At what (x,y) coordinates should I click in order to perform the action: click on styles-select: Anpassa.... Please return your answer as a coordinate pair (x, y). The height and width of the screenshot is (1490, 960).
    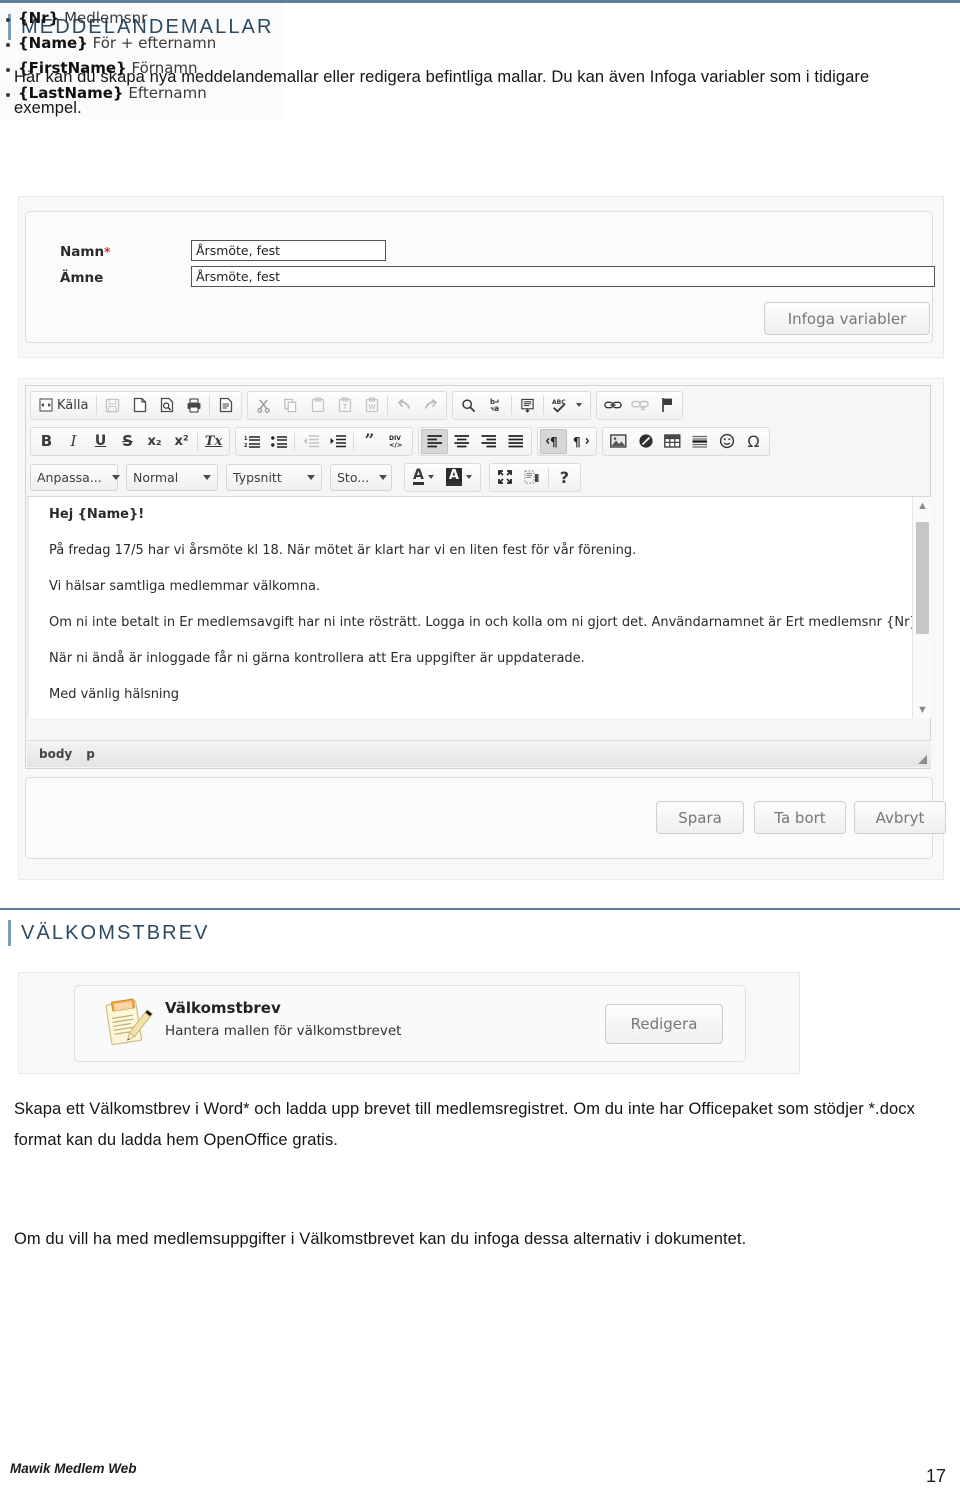
    Looking at the image, I should click on (75, 477).